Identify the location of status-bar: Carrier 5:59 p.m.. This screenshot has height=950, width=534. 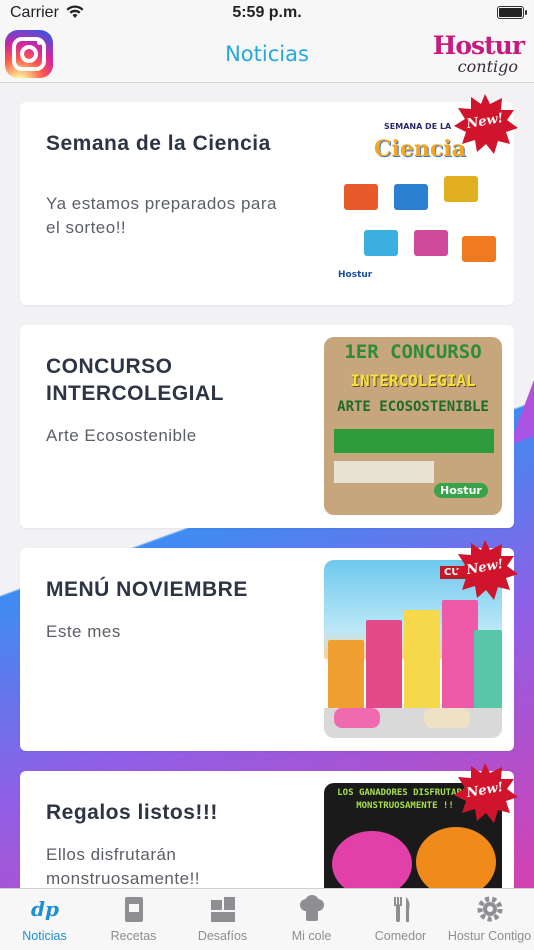
(267, 13).